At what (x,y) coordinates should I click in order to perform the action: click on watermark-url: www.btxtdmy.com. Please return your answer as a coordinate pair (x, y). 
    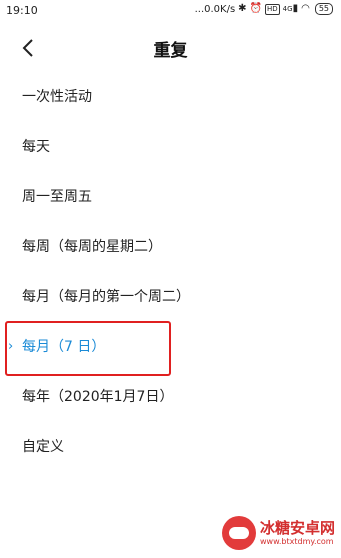
    Looking at the image, I should click on (296, 541).